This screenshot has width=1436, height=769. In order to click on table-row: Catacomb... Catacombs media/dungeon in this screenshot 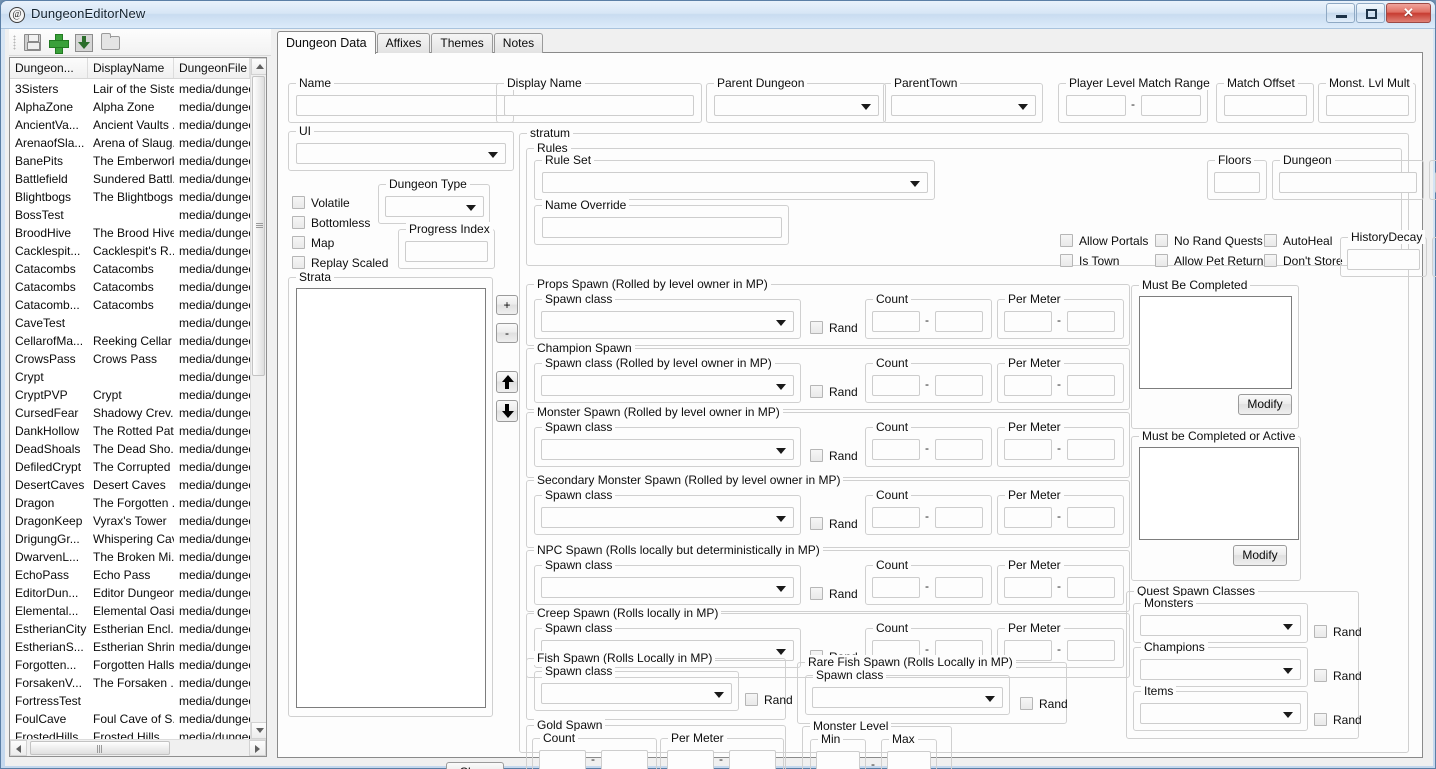, I will do `click(130, 305)`.